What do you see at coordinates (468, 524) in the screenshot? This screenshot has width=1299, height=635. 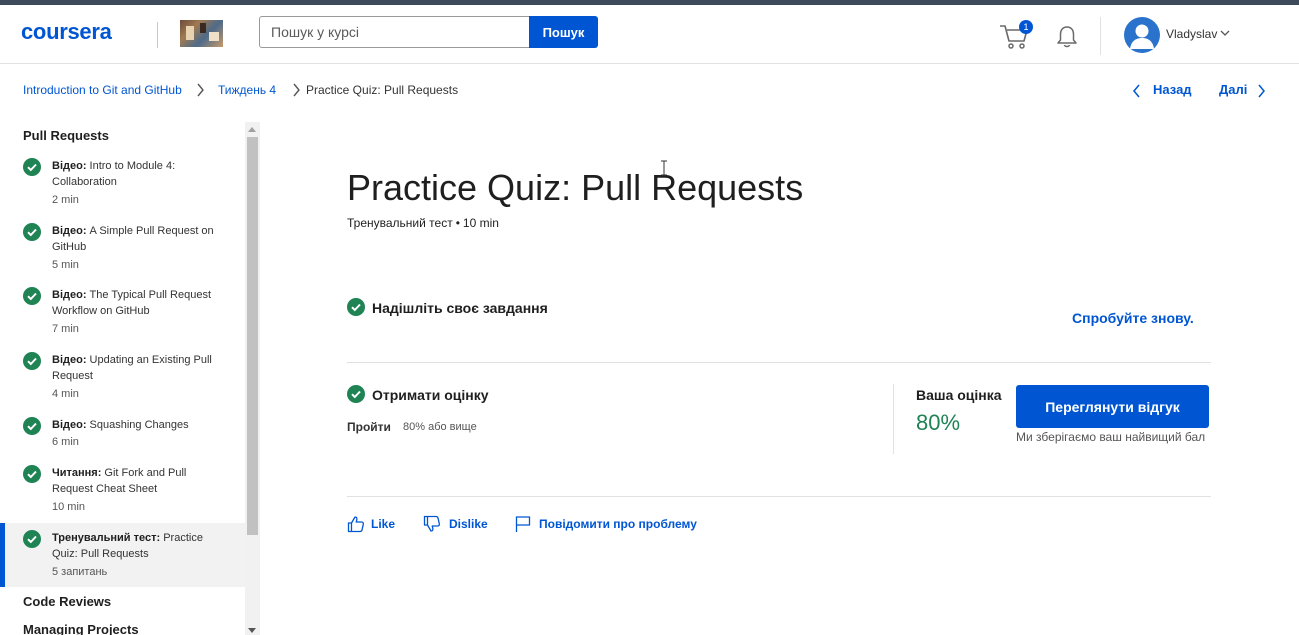 I see `dislike-button: Dislike` at bounding box center [468, 524].